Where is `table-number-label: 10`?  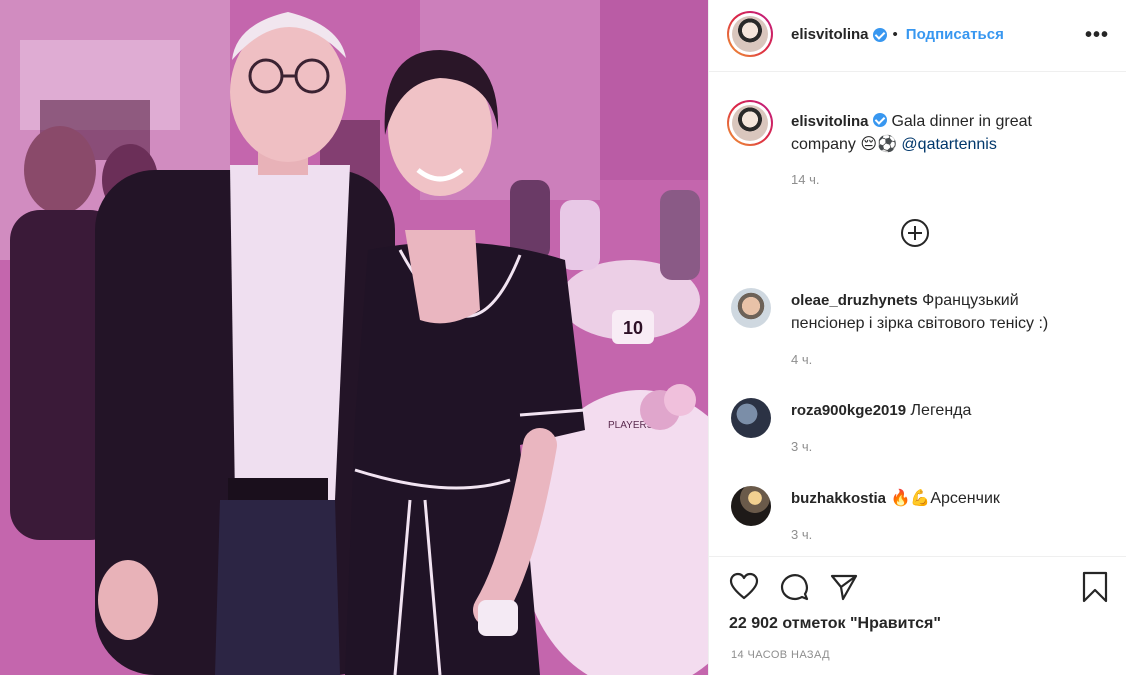 table-number-label: 10 is located at coordinates (633, 328).